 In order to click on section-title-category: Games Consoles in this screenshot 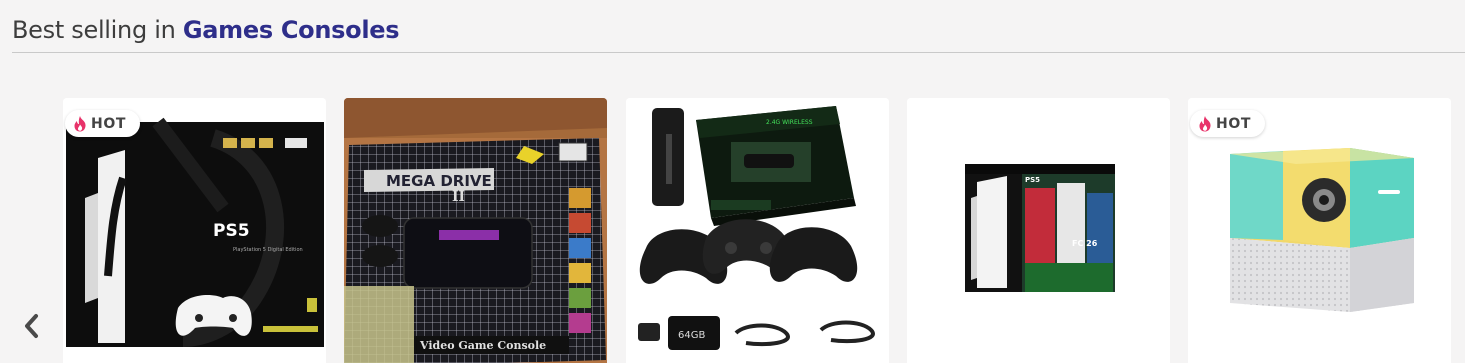, I will do `click(291, 30)`.